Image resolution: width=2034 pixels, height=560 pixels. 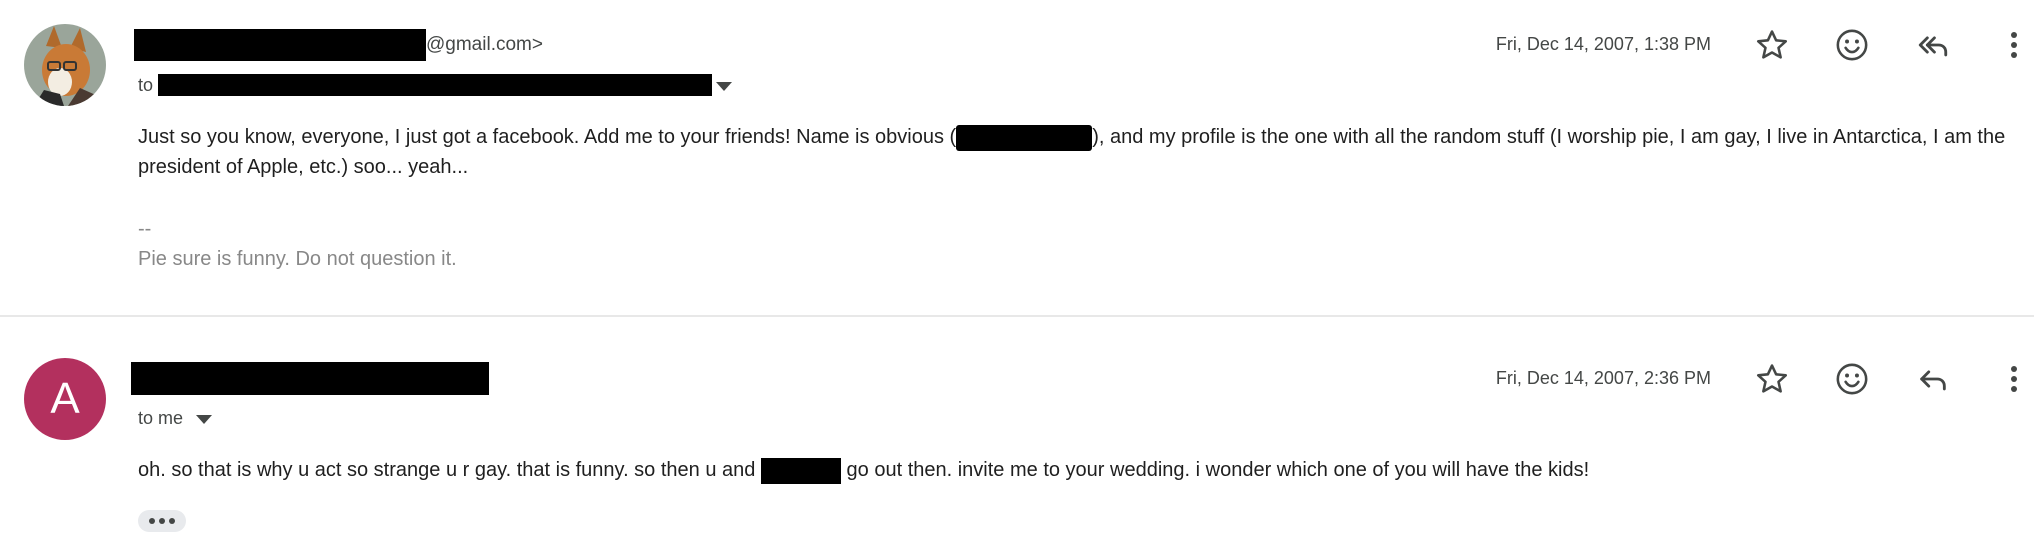 What do you see at coordinates (1603, 44) in the screenshot?
I see `message-date: Fri, Dec 14, 2007, 1:38 PM` at bounding box center [1603, 44].